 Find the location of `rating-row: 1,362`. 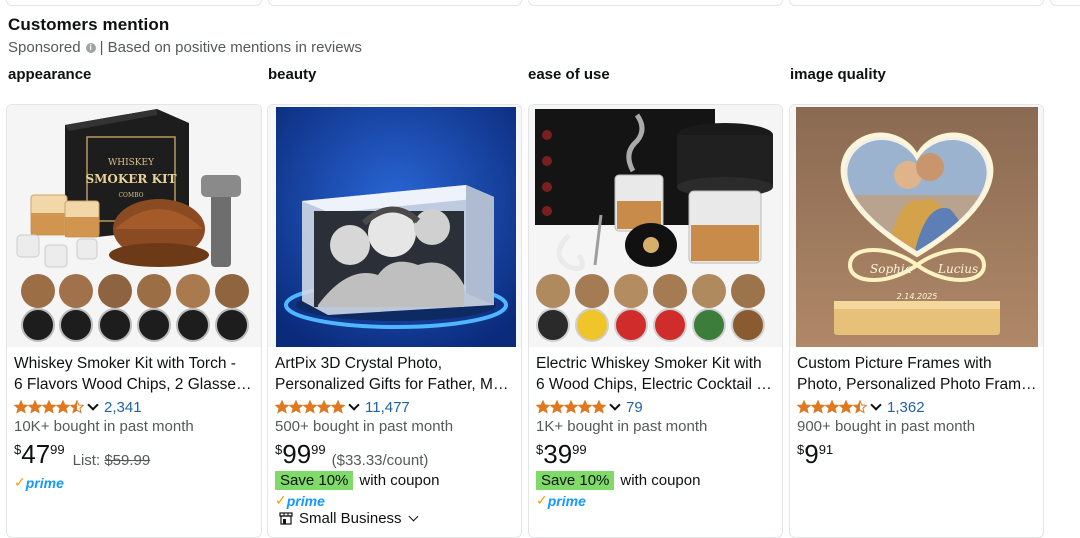

rating-row: 1,362 is located at coordinates (861, 407).